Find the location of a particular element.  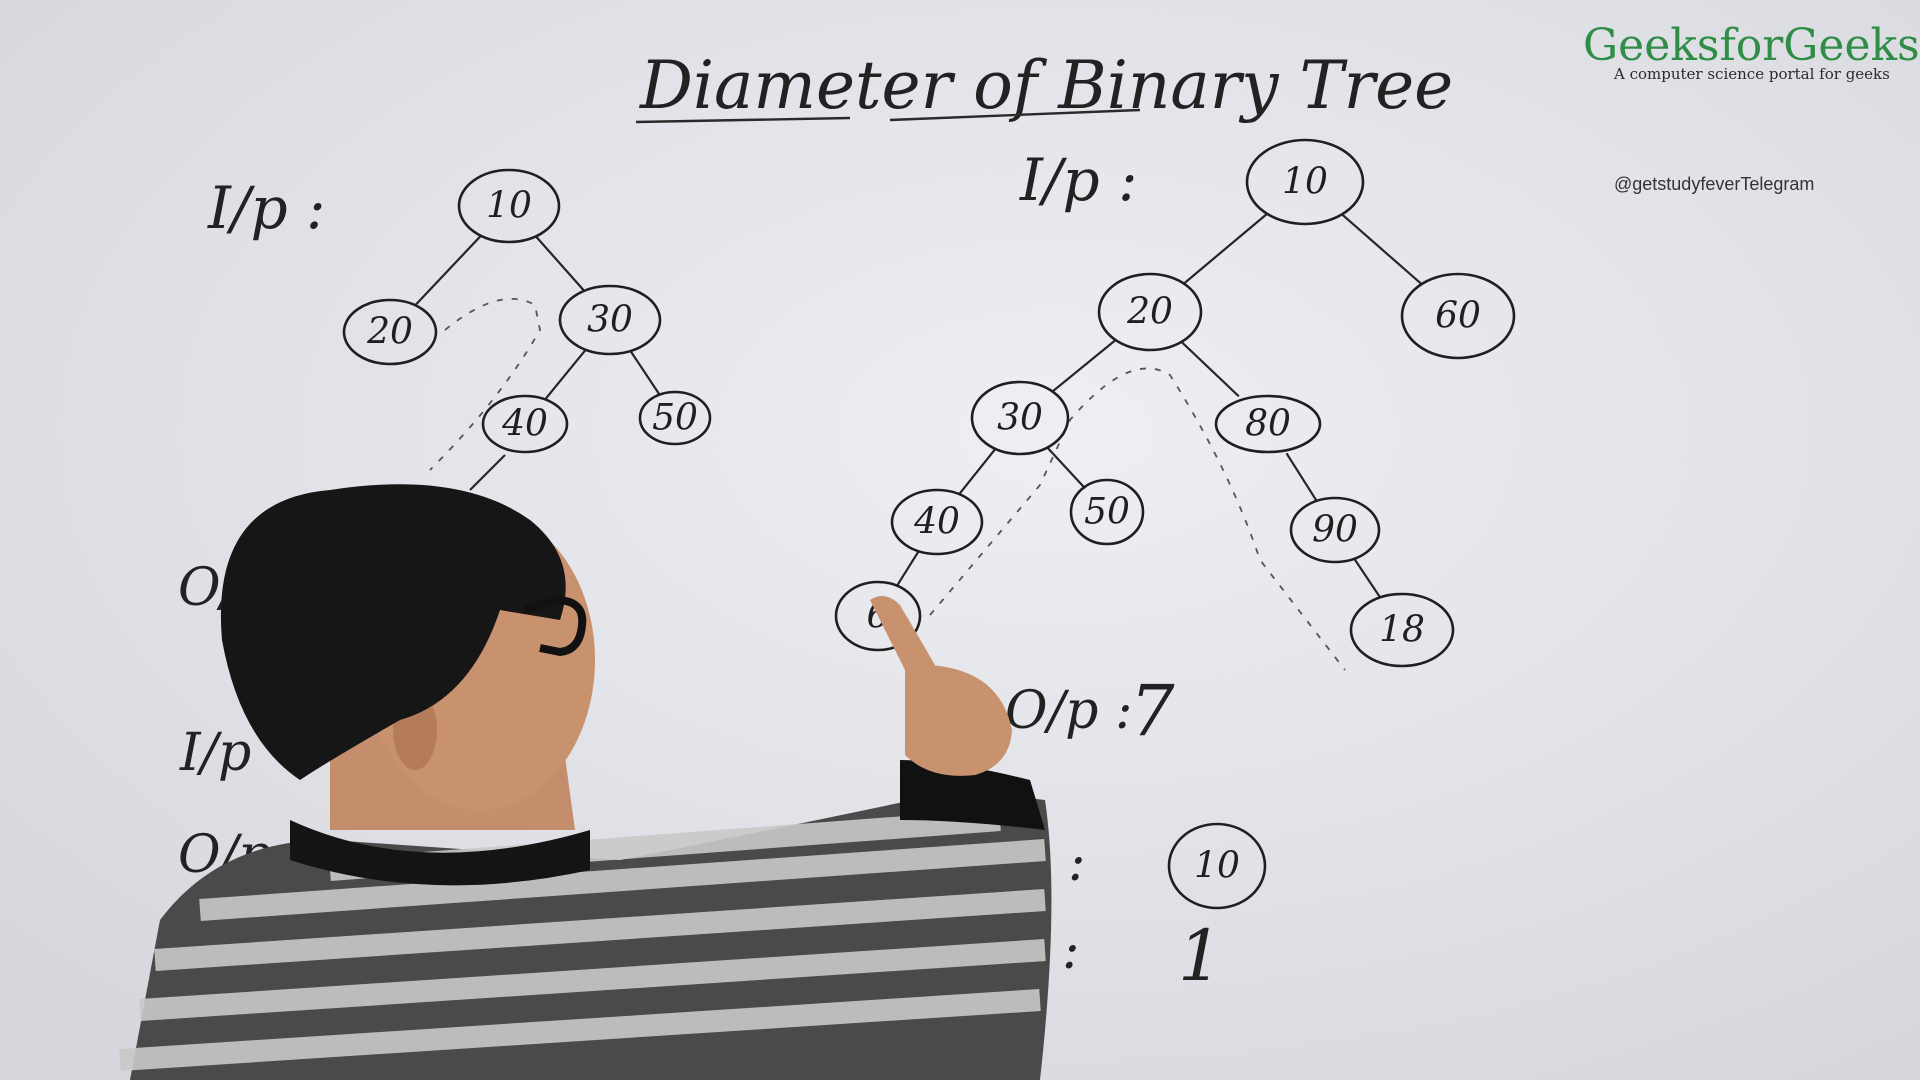

example-3-input-colon: : is located at coordinates (1077, 863).